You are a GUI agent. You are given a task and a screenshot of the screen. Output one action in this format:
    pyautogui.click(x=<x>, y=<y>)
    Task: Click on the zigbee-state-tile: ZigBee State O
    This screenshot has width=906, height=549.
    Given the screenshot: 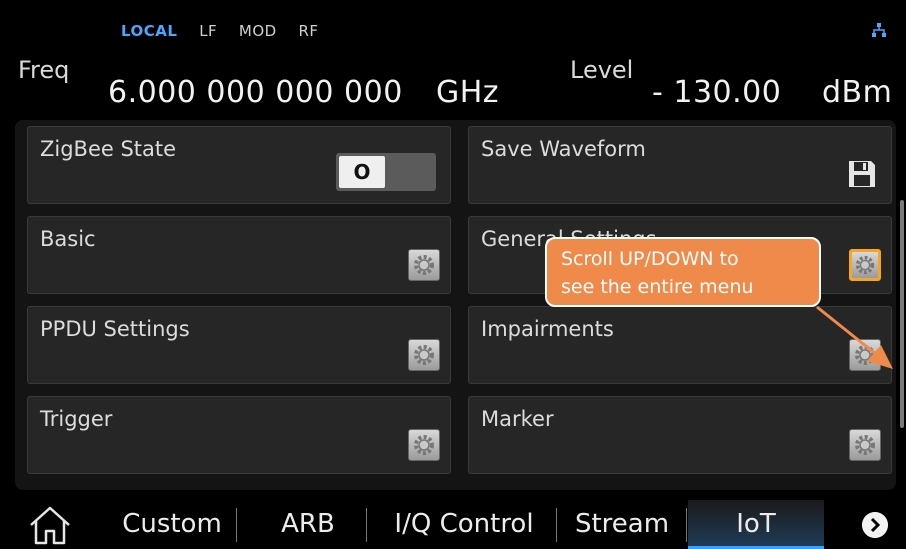 What is the action you would take?
    pyautogui.click(x=239, y=165)
    